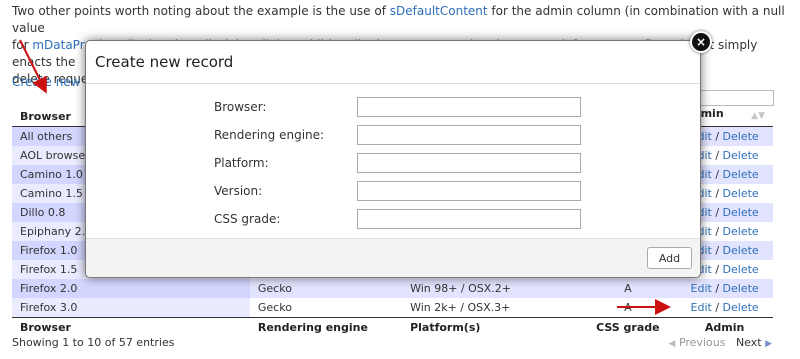 The height and width of the screenshot is (359, 800). What do you see at coordinates (241, 163) in the screenshot?
I see `platform-label: Platform:` at bounding box center [241, 163].